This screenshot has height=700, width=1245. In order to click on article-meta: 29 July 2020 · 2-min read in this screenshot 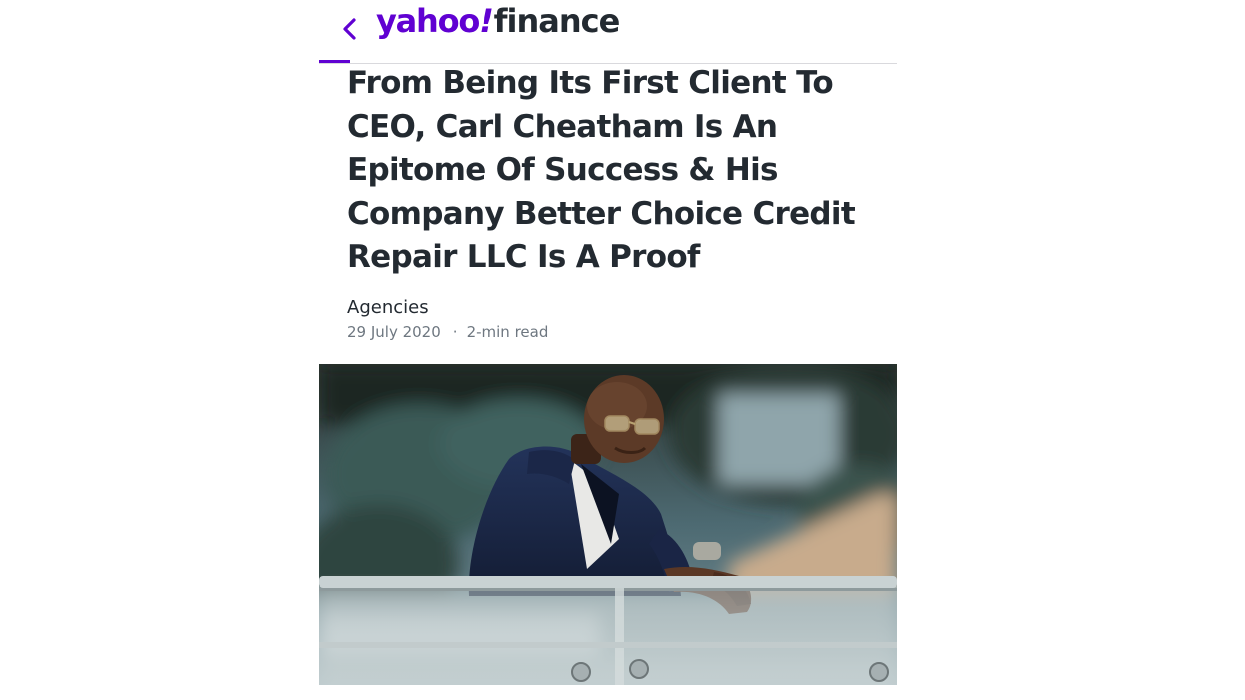, I will do `click(447, 332)`.